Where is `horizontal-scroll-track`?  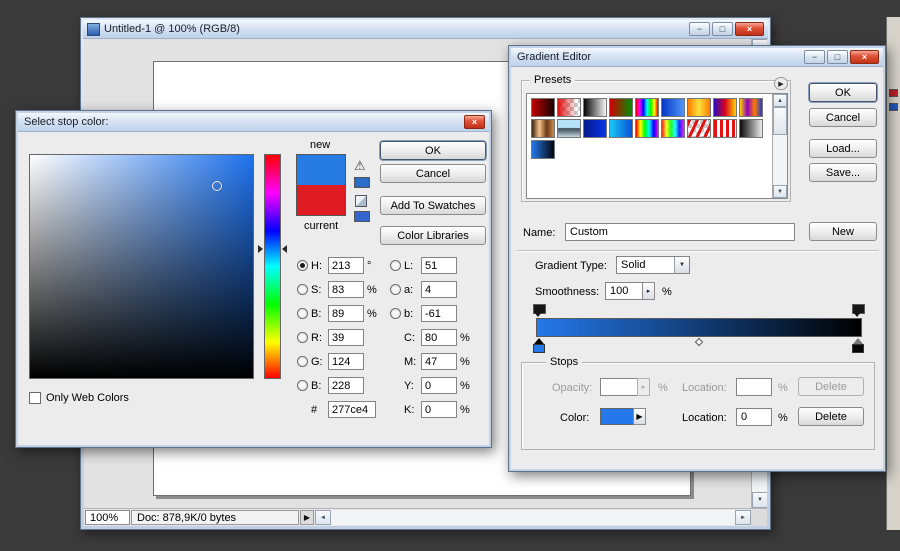 horizontal-scroll-track is located at coordinates (533, 517).